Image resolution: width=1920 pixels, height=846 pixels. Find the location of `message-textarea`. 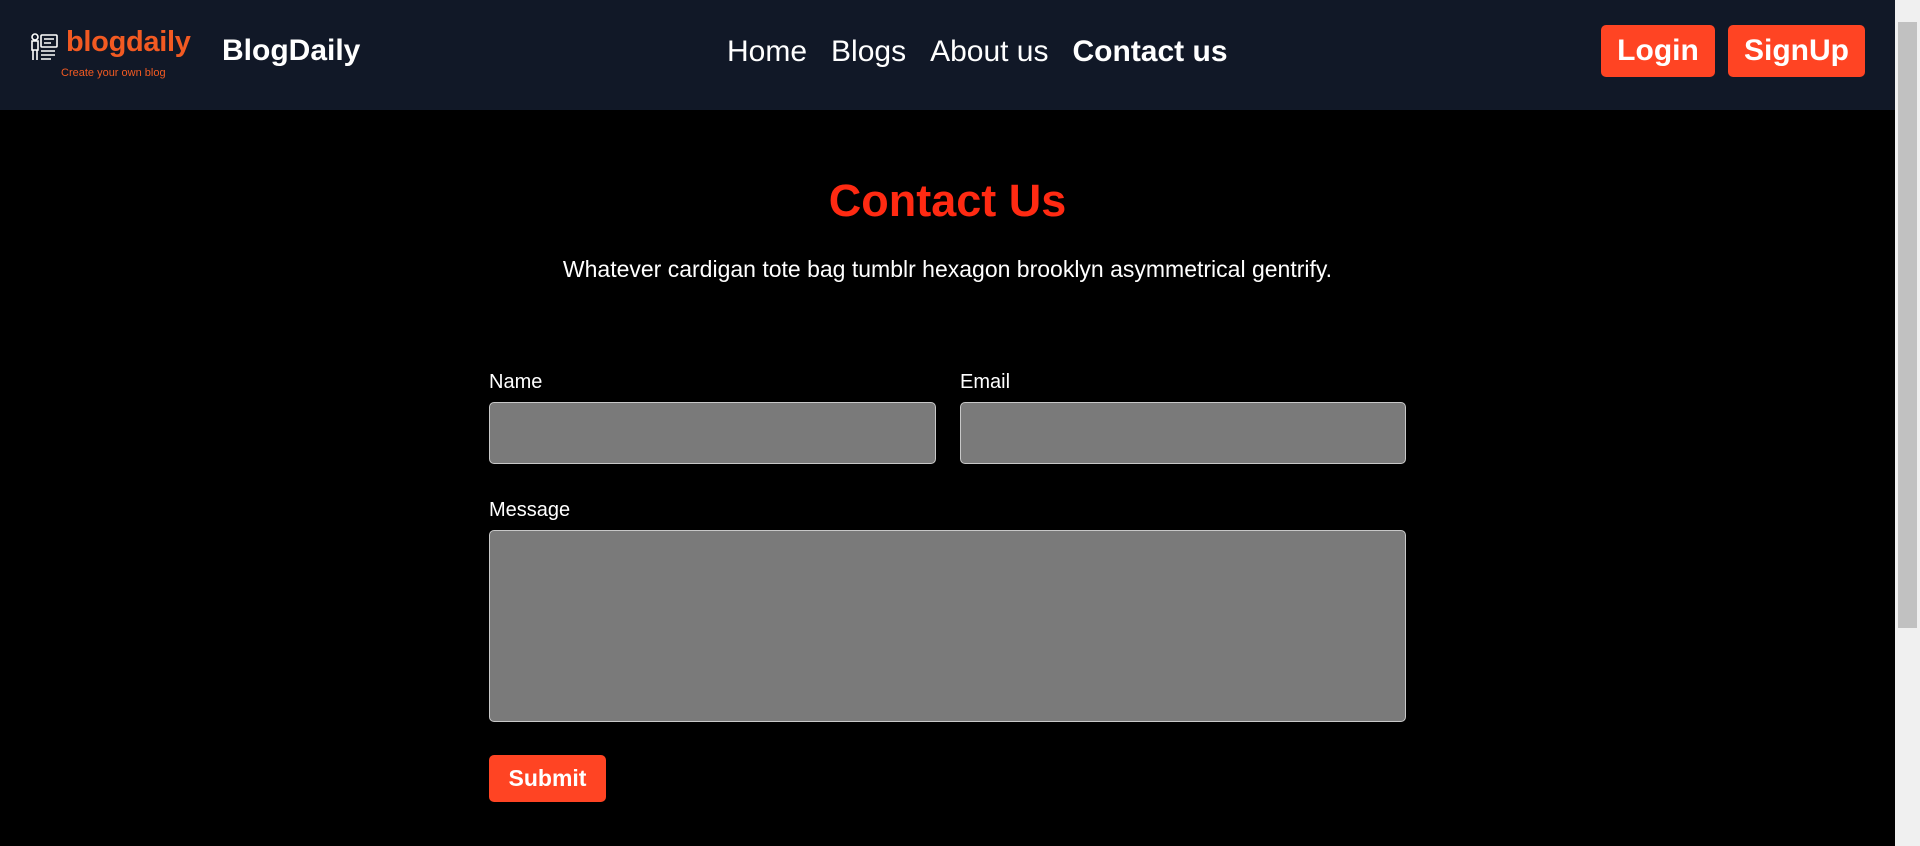

message-textarea is located at coordinates (947, 626).